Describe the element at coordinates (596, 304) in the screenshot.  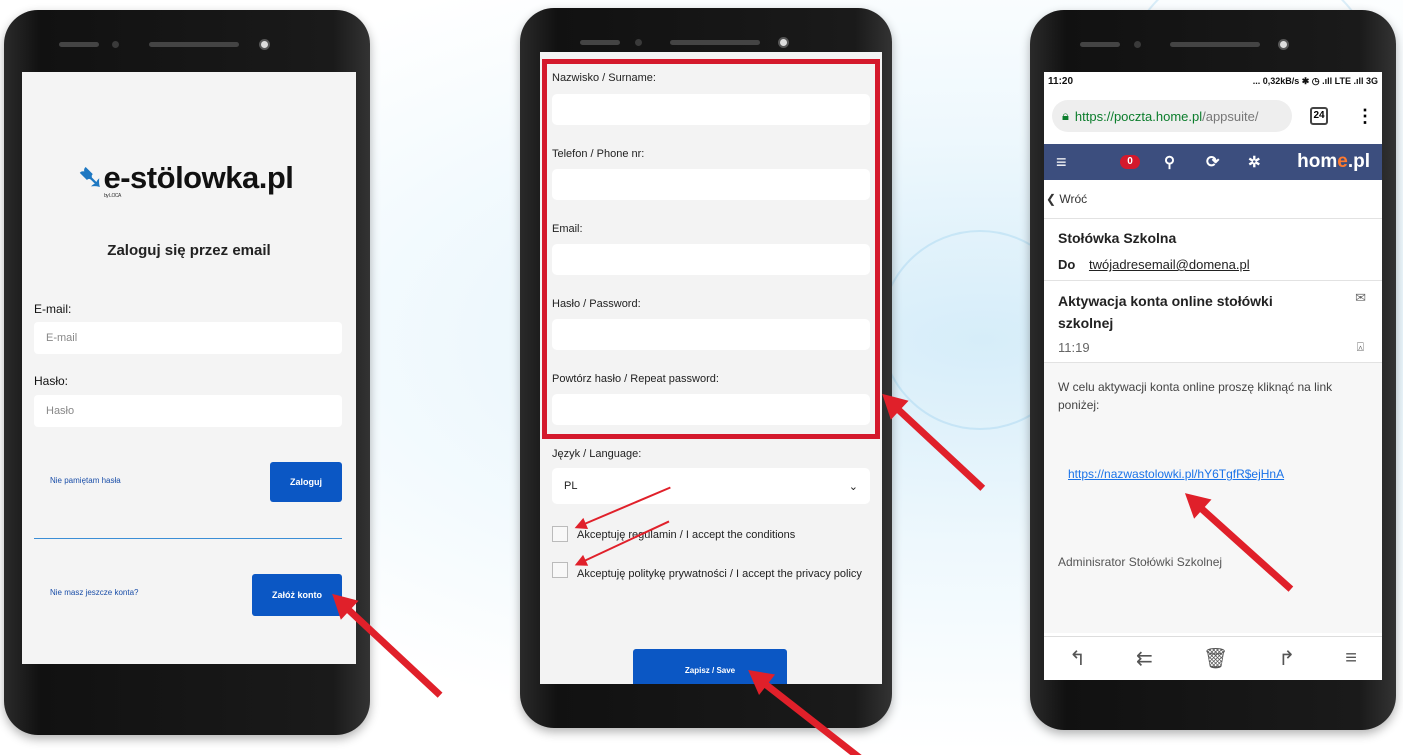
I see `password-label: Hasło / Password:` at that location.